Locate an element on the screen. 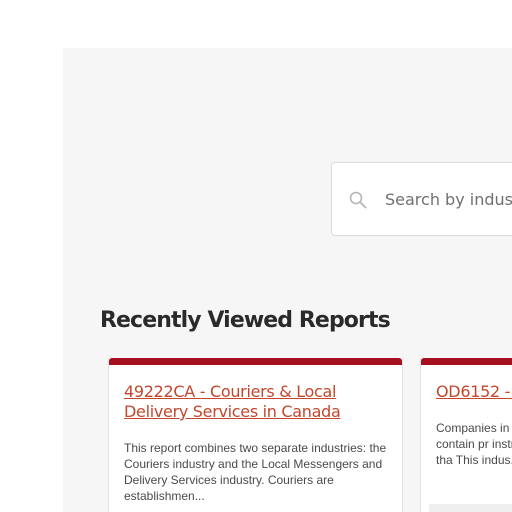 The width and height of the screenshot is (512, 512). section-title: Recently Viewed Reports is located at coordinates (245, 320).